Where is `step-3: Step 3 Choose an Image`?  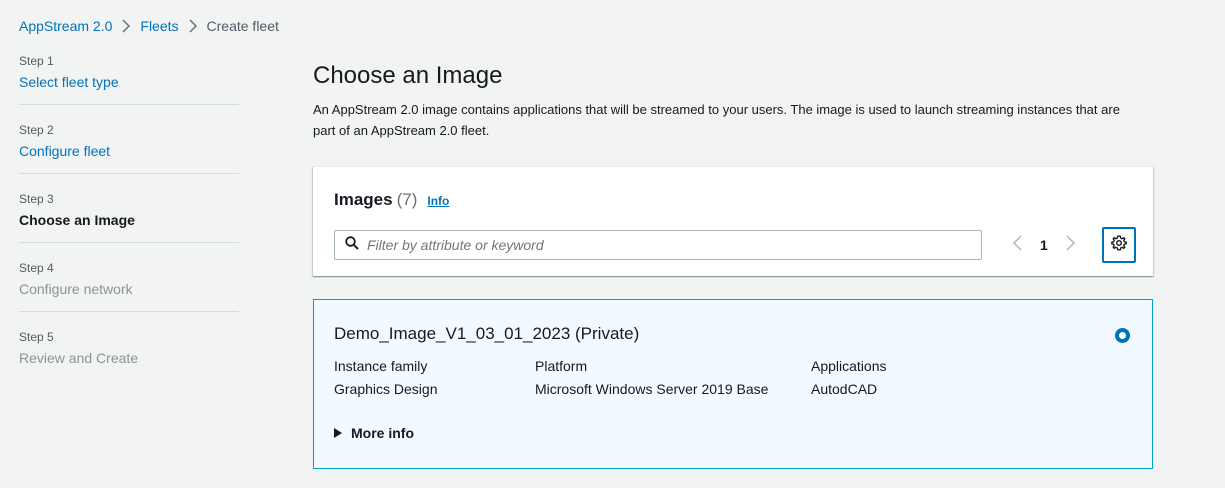 step-3: Step 3 Choose an Image is located at coordinates (129, 217).